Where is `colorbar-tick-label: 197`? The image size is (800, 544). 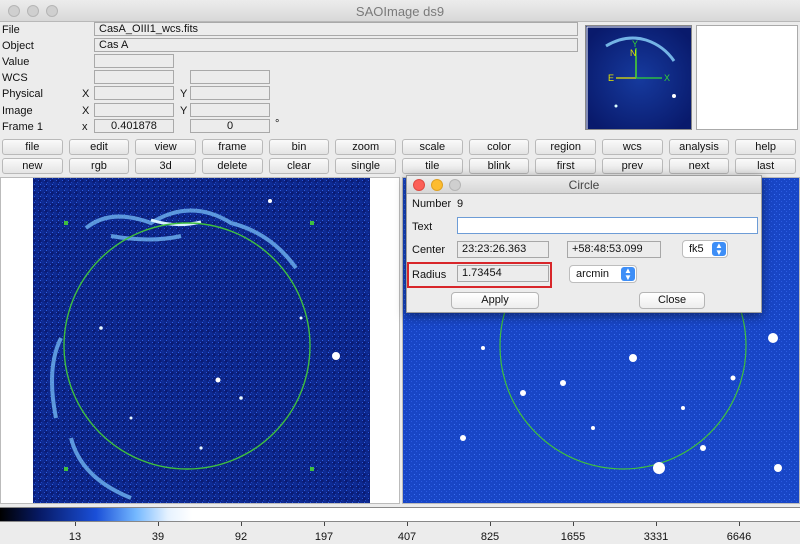
colorbar-tick-label: 197 is located at coordinates (324, 537).